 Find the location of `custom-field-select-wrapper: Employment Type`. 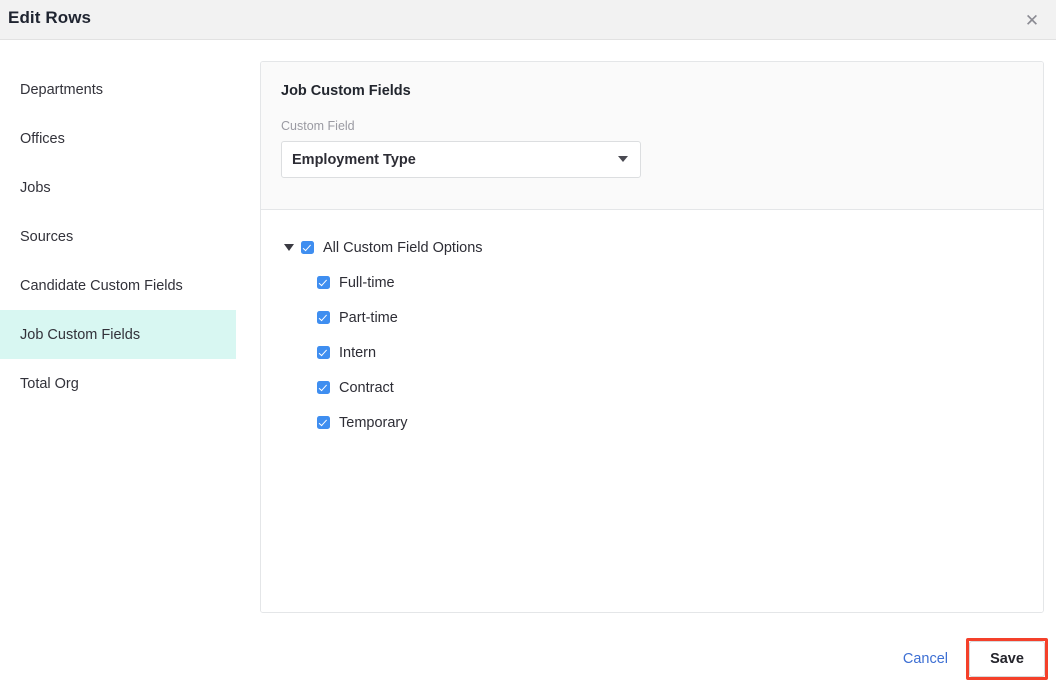

custom-field-select-wrapper: Employment Type is located at coordinates (461, 159).